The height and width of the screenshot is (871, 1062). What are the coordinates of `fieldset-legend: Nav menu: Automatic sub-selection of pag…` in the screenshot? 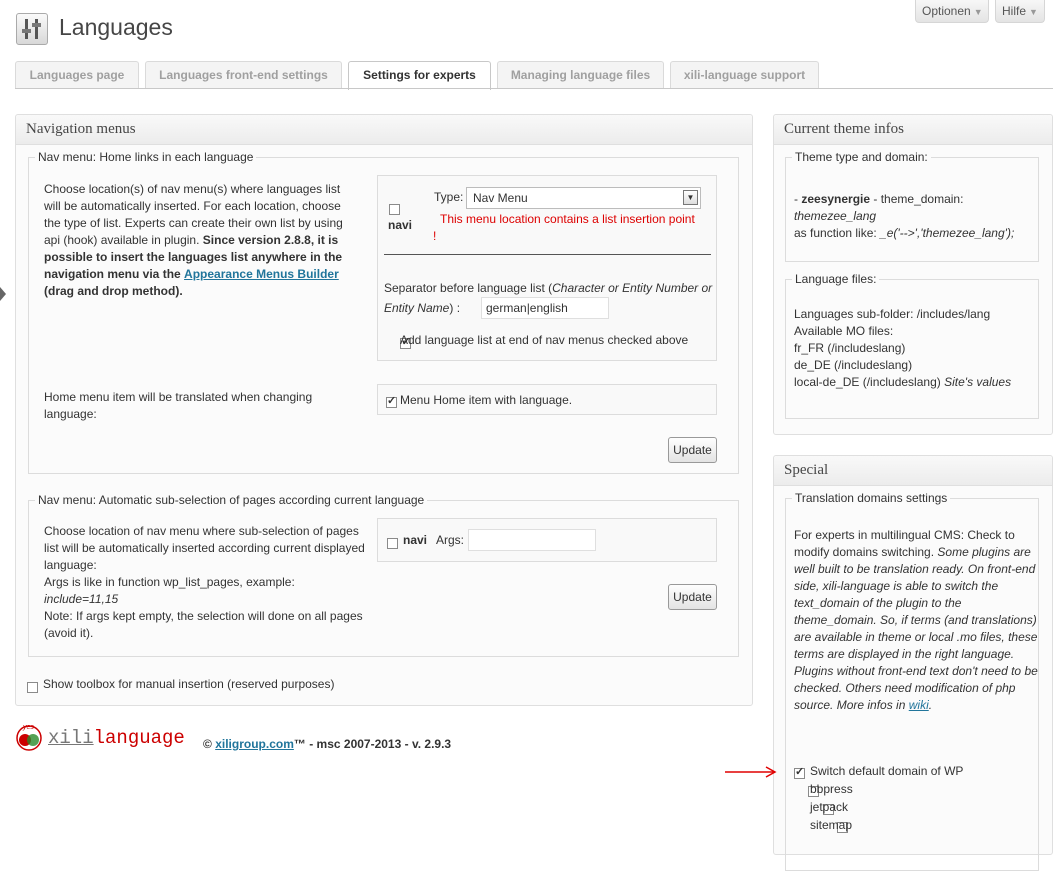 It's located at (231, 500).